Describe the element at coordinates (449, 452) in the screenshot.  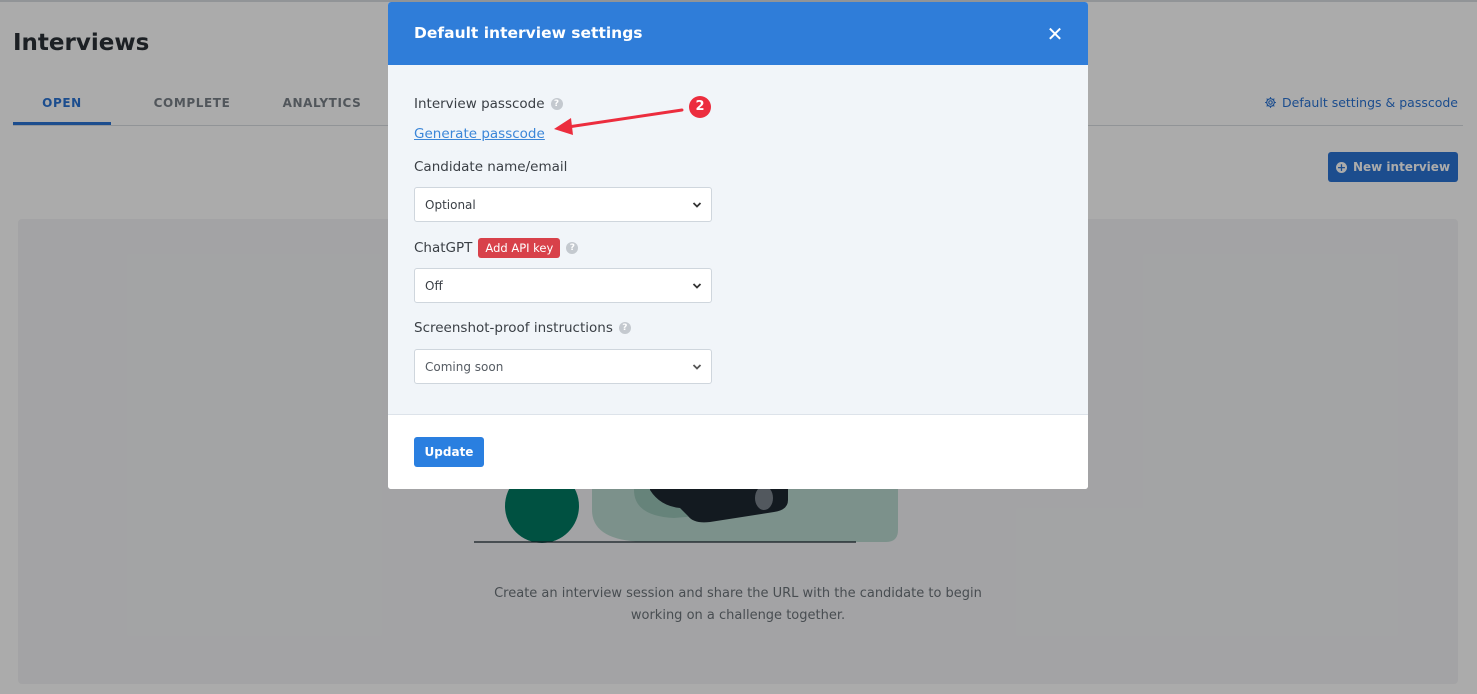
I see `update-button: Update` at that location.